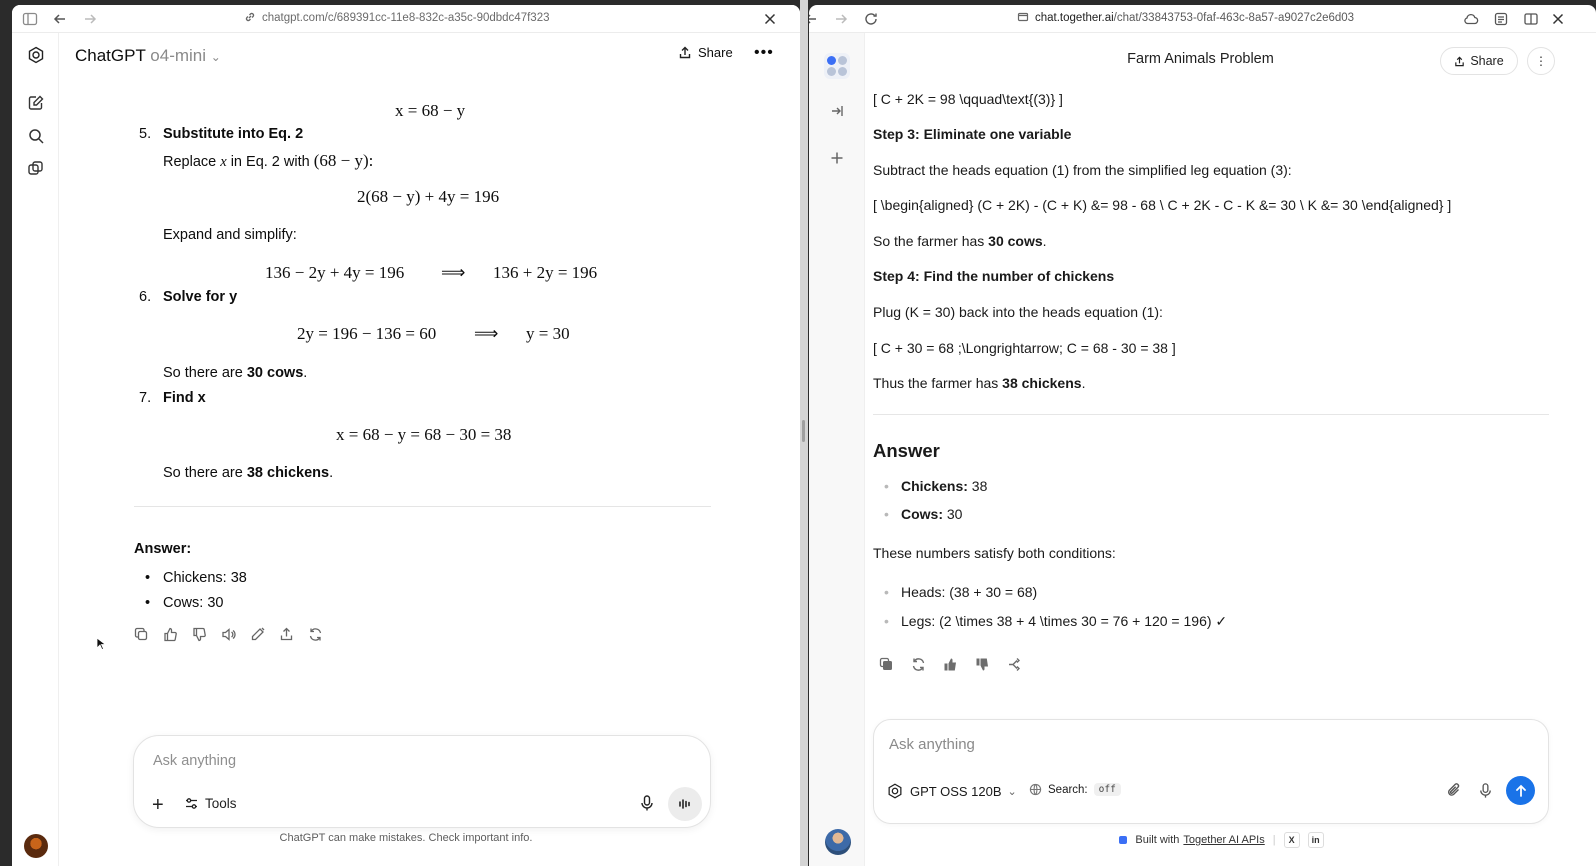 This screenshot has width=1596, height=866. What do you see at coordinates (30, 19) in the screenshot?
I see `sidebar-toggle-icon` at bounding box center [30, 19].